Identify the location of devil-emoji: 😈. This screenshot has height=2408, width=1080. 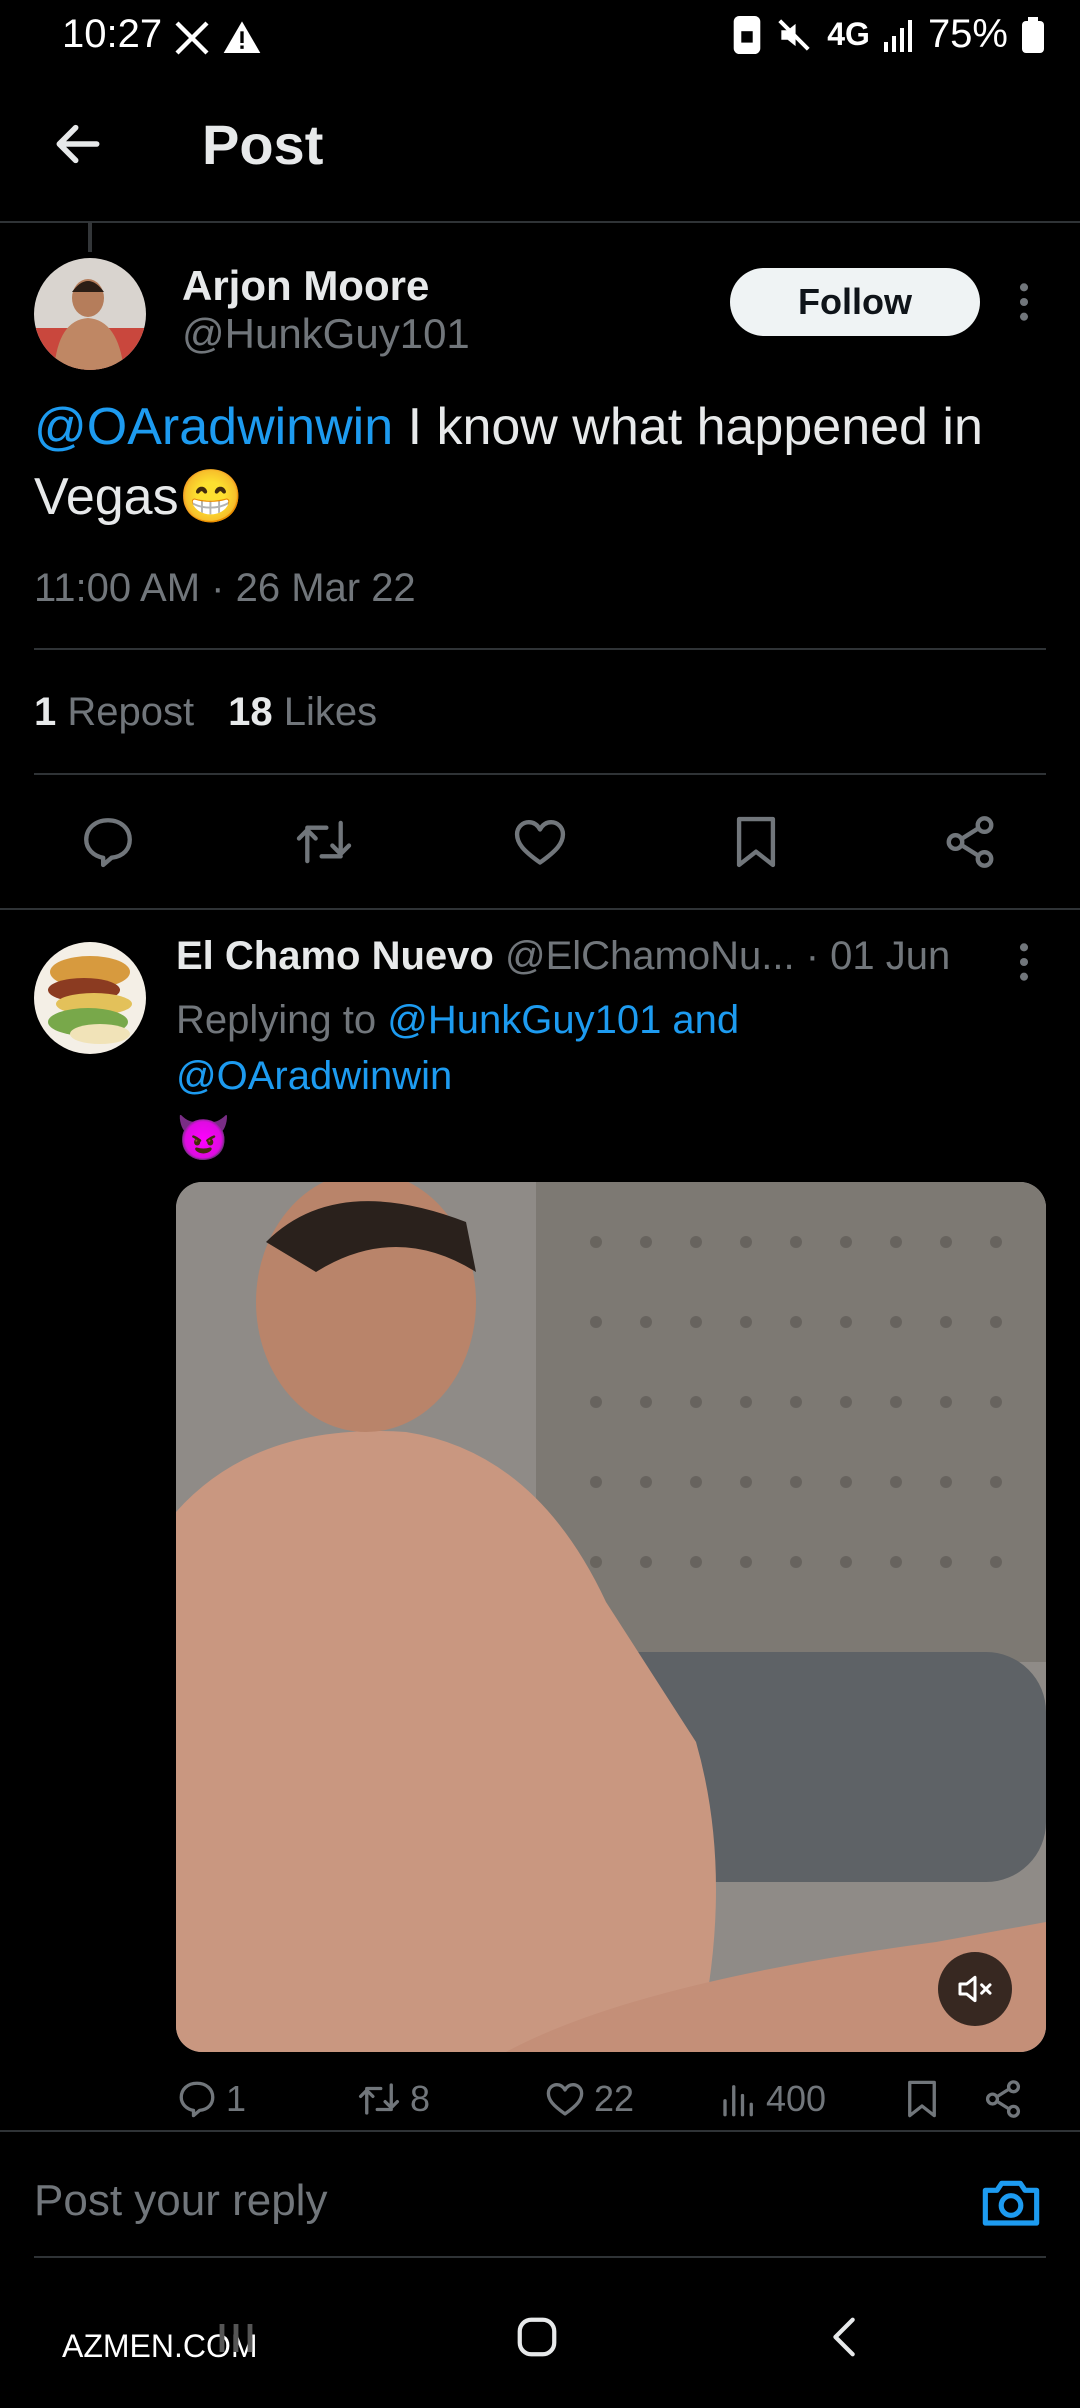
(203, 1138).